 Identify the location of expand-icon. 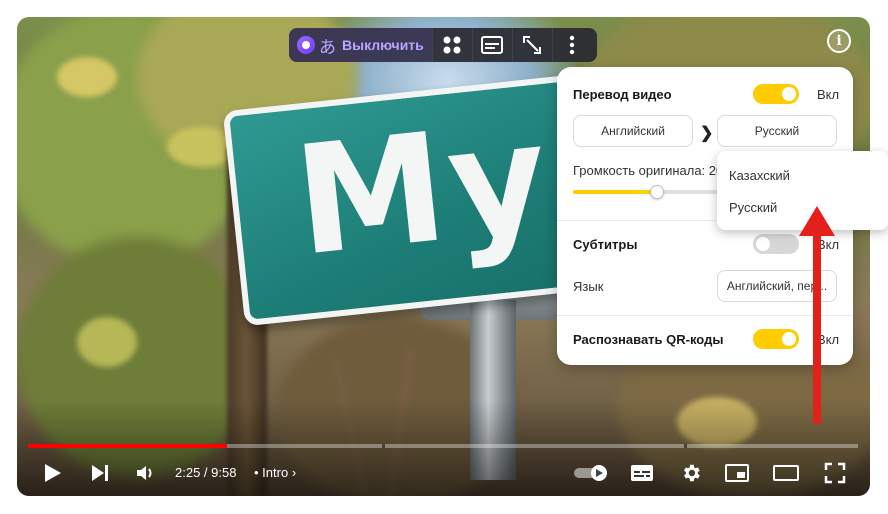
(532, 45).